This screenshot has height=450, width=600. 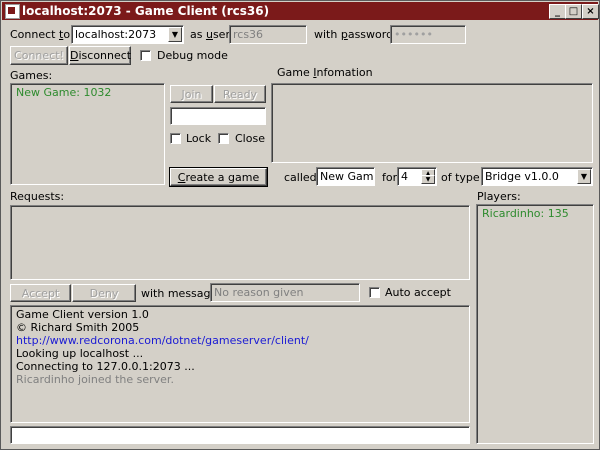 I want to click on close-label: Close, so click(x=250, y=138).